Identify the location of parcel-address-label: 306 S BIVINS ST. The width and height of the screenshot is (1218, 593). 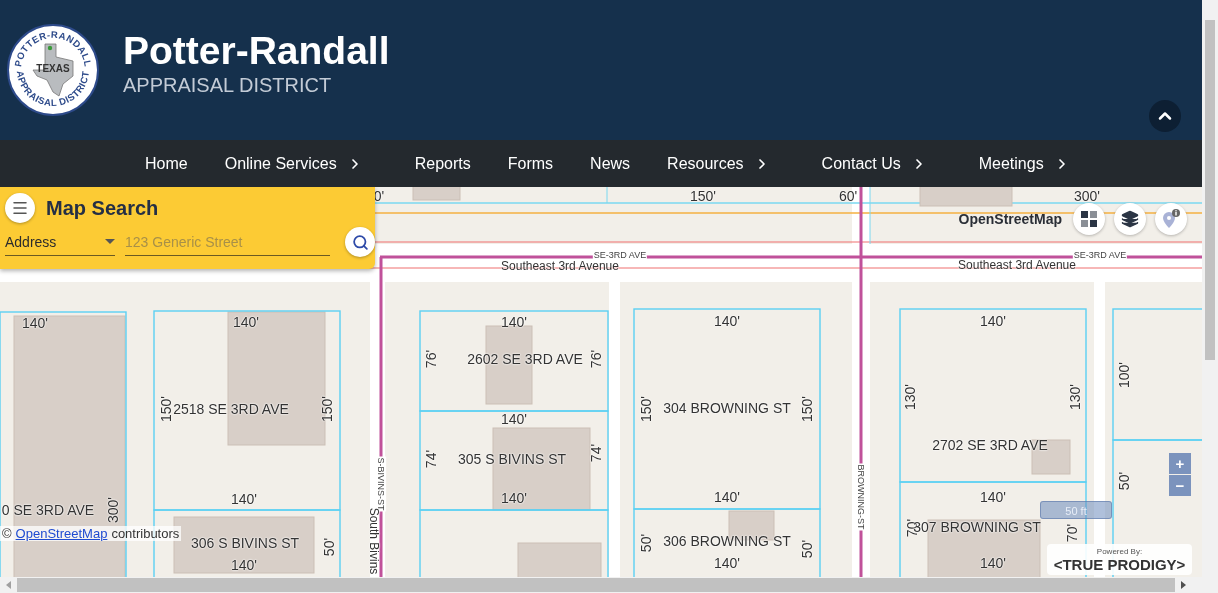
(245, 543).